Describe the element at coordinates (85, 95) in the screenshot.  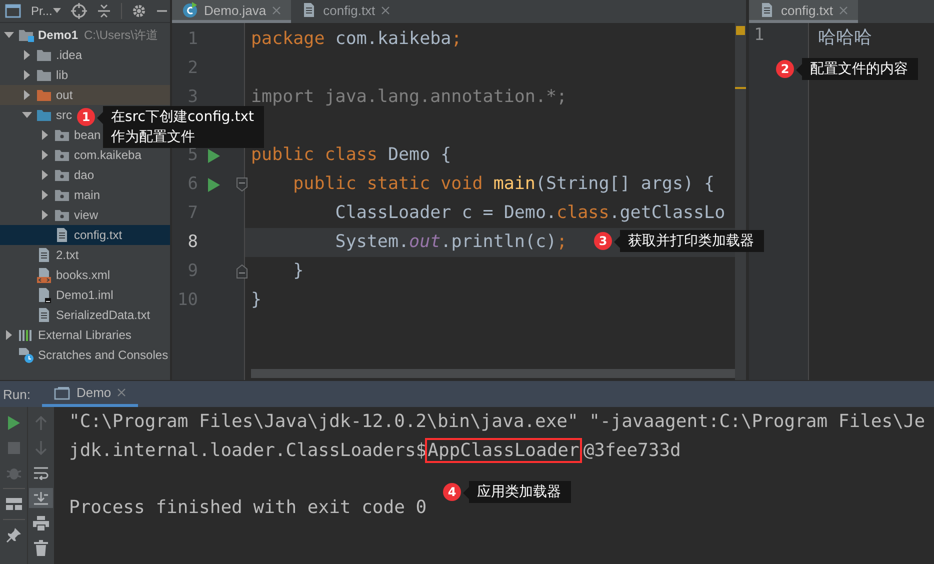
I see `tree-item: out` at that location.